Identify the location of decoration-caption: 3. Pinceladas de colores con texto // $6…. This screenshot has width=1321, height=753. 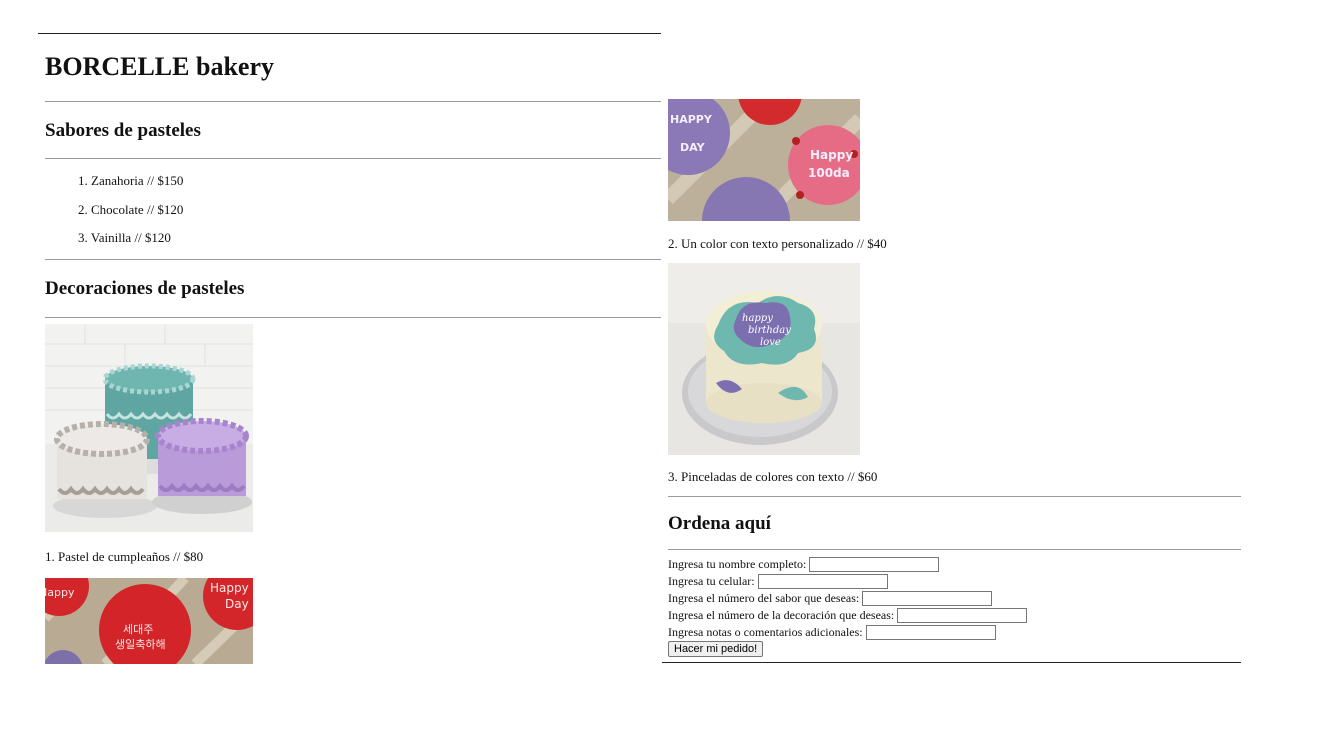
(773, 476).